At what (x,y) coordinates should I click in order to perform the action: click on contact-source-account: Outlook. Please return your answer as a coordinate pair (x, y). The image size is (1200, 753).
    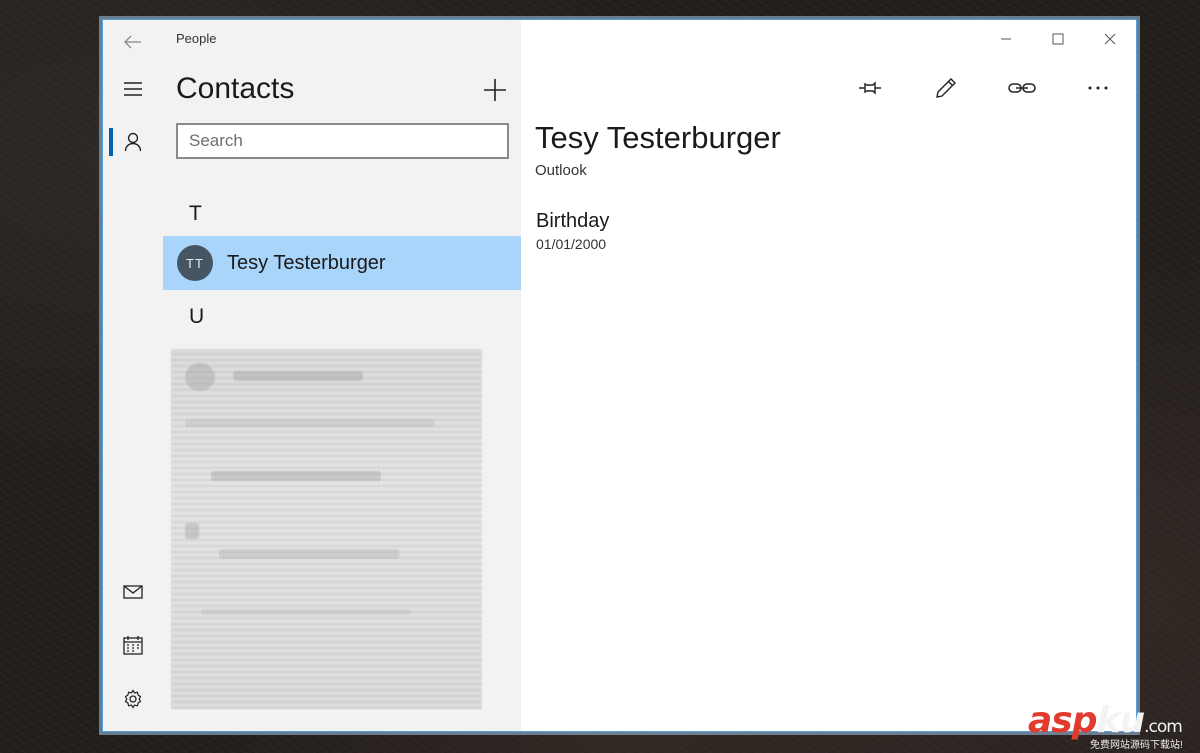
    Looking at the image, I should click on (561, 170).